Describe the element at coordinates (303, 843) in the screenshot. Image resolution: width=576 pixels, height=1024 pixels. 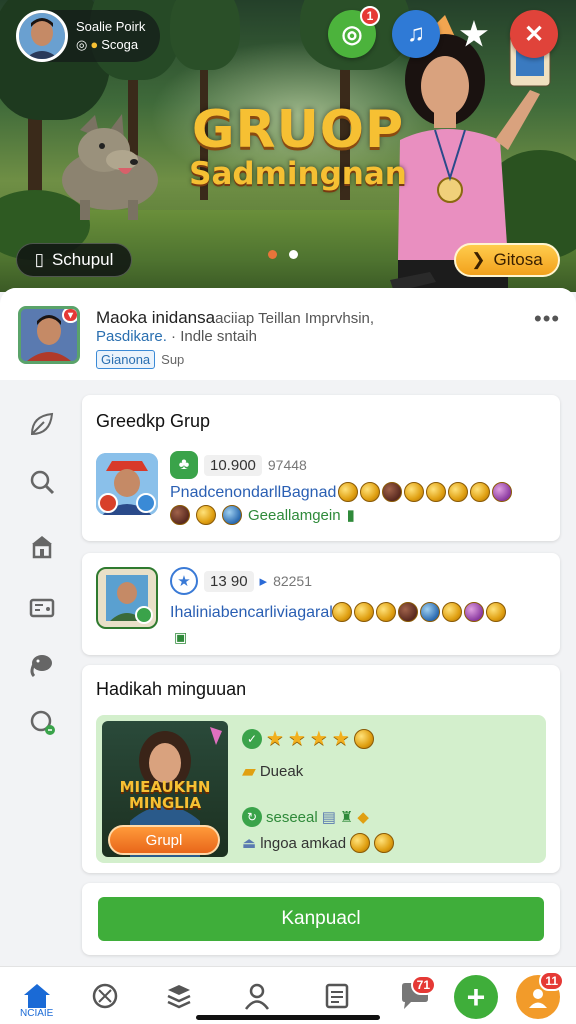
I see `promo-line4-text: lngoa amkad` at that location.